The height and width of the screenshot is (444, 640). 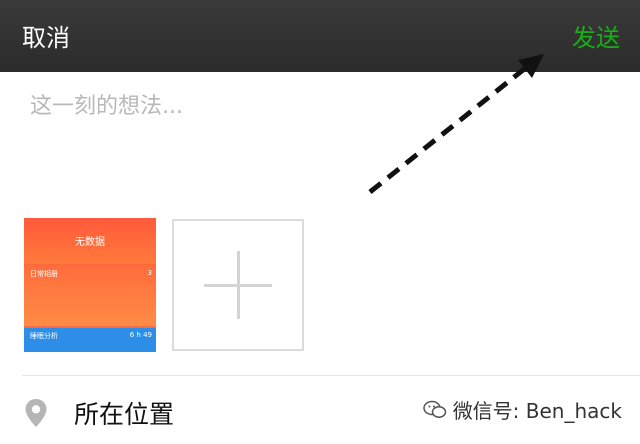 I want to click on thumbnail-bottom-label: 睡眠分析, so click(x=44, y=336).